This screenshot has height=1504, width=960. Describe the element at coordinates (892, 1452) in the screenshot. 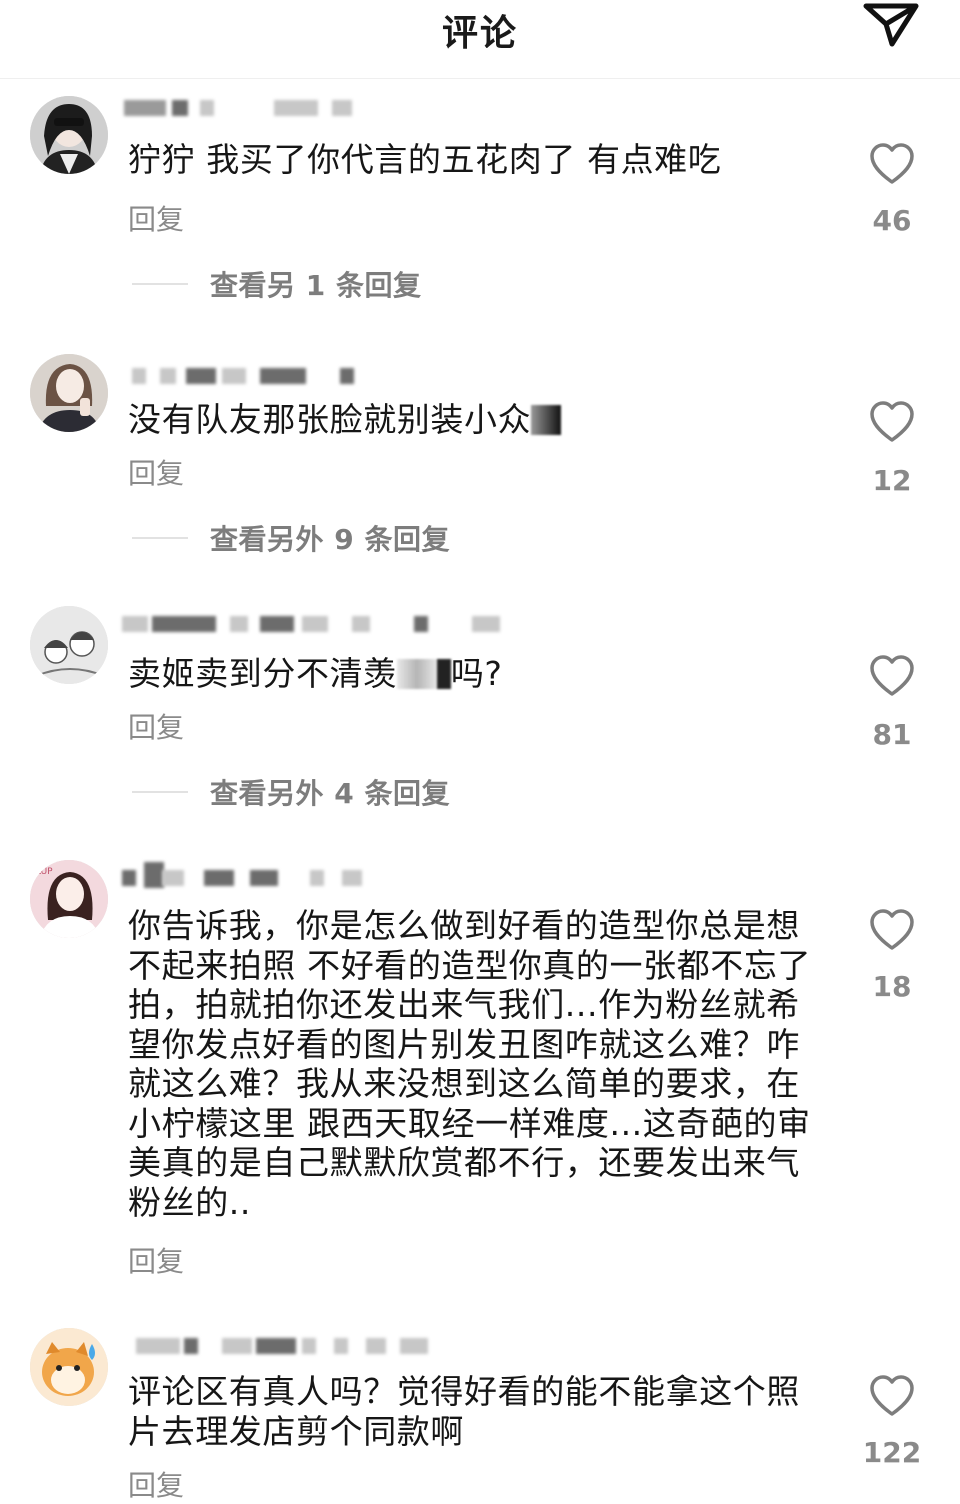

I see `like-count: 122` at that location.